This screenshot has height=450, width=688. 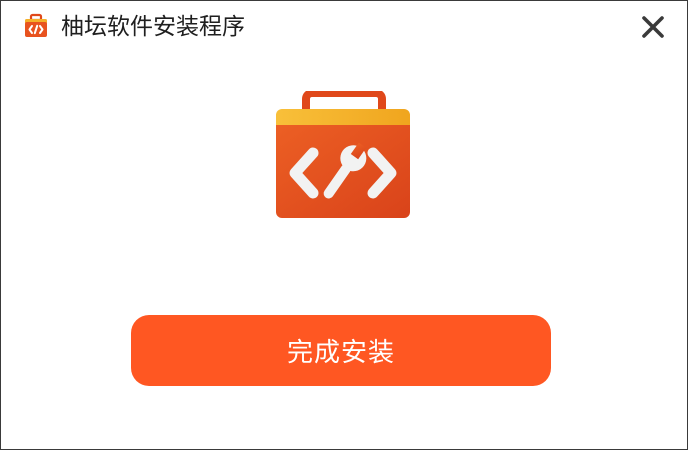 What do you see at coordinates (653, 27) in the screenshot?
I see `close-icon` at bounding box center [653, 27].